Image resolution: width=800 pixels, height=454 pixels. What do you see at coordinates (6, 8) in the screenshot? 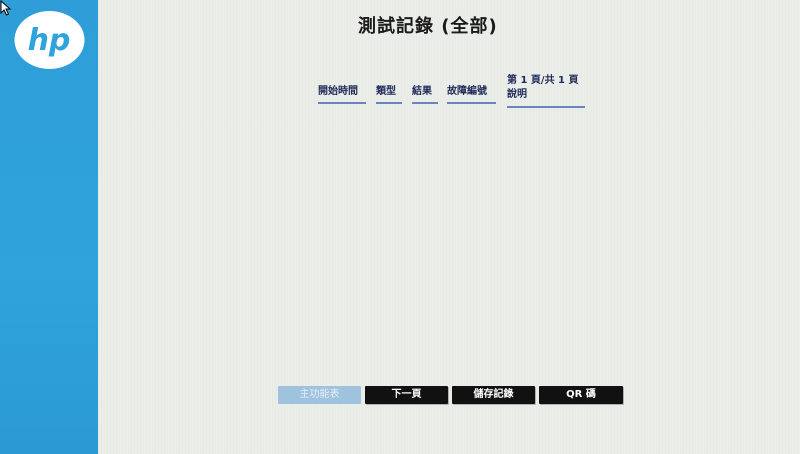
I see `mouse-pointer-icon` at bounding box center [6, 8].